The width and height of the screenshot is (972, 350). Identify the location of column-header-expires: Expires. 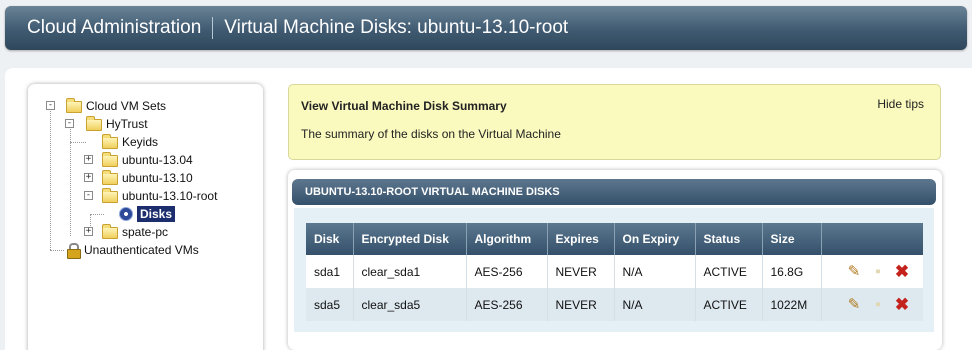
(581, 239).